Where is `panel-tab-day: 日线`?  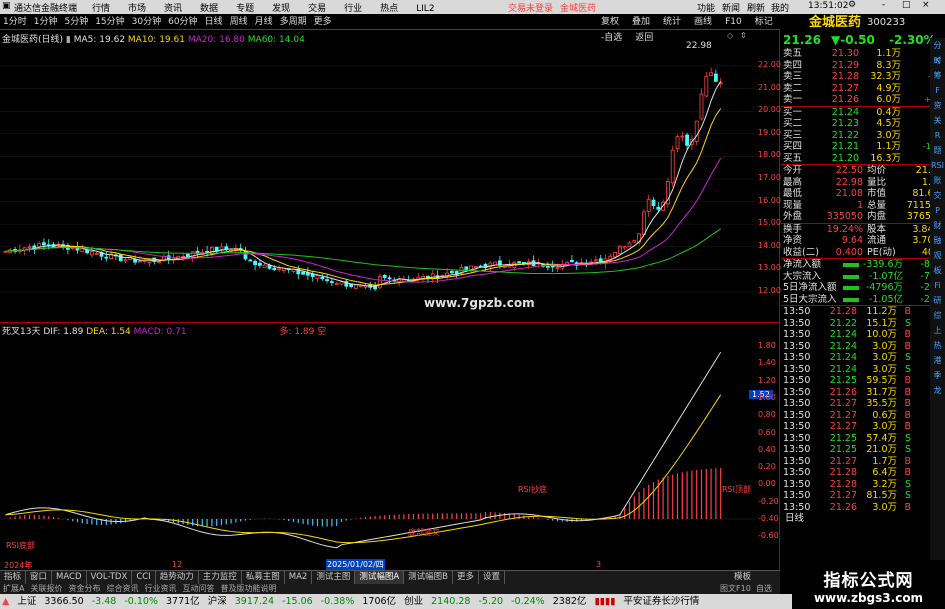
panel-tab-day: 日线 is located at coordinates (794, 519).